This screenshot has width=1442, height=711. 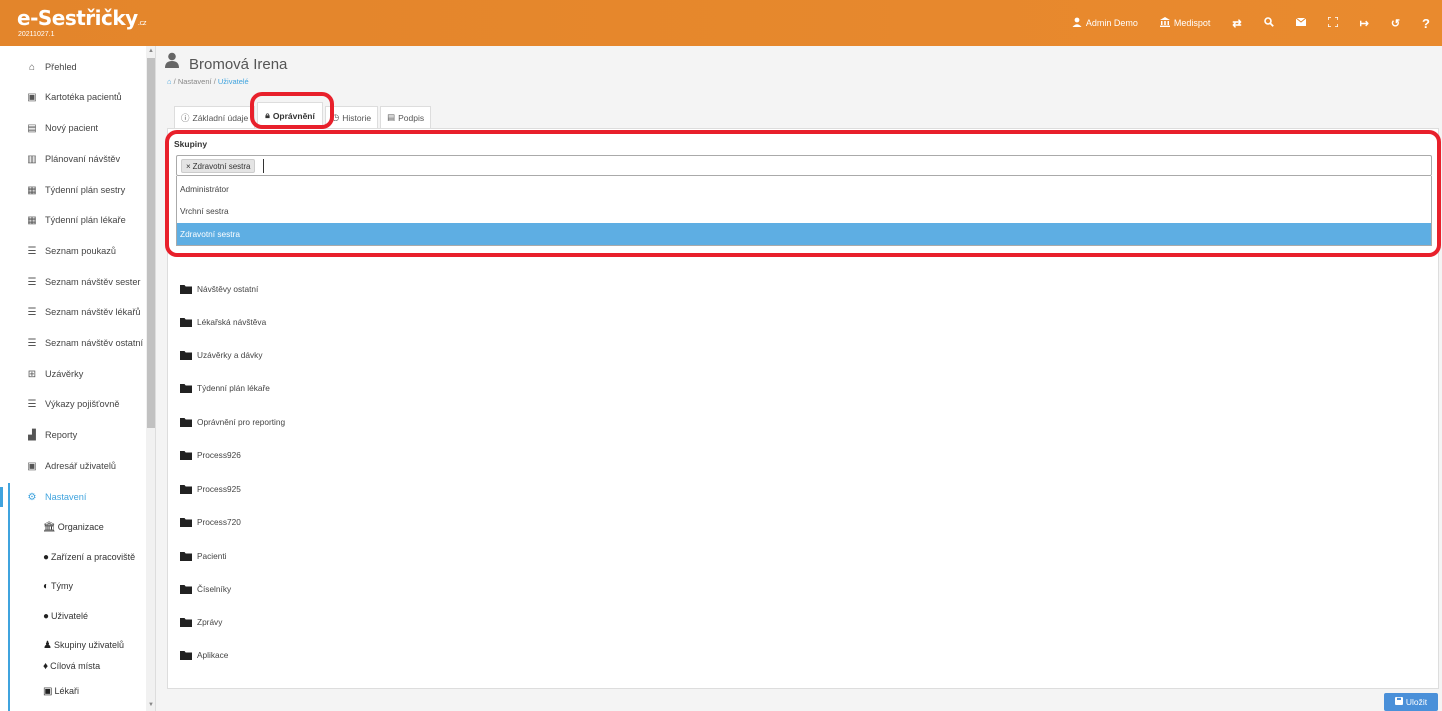 I want to click on sidebar-subitem-skupiny: ♟ Skupiny uživatelů, so click(x=83, y=645).